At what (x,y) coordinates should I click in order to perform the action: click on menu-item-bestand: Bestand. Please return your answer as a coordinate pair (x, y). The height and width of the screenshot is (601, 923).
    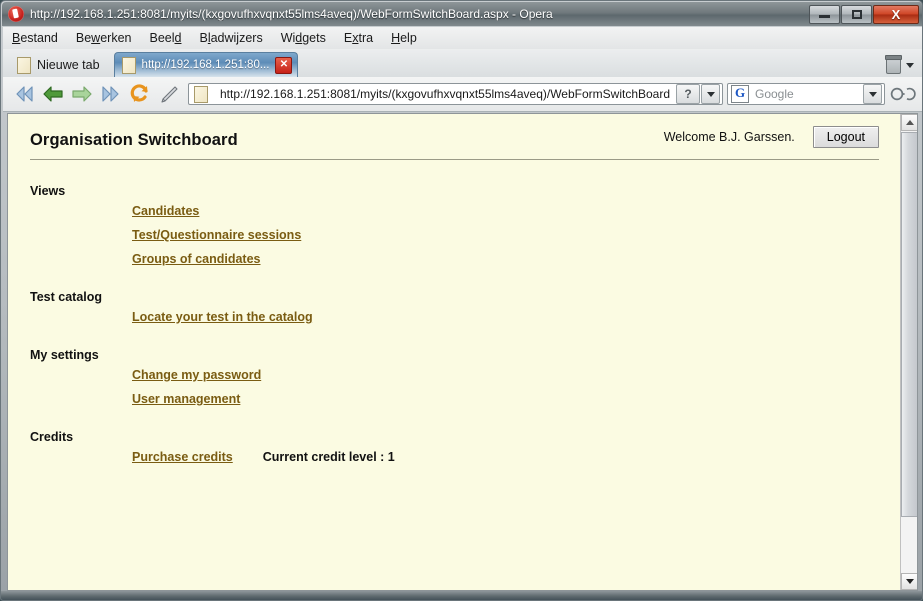
    Looking at the image, I should click on (35, 38).